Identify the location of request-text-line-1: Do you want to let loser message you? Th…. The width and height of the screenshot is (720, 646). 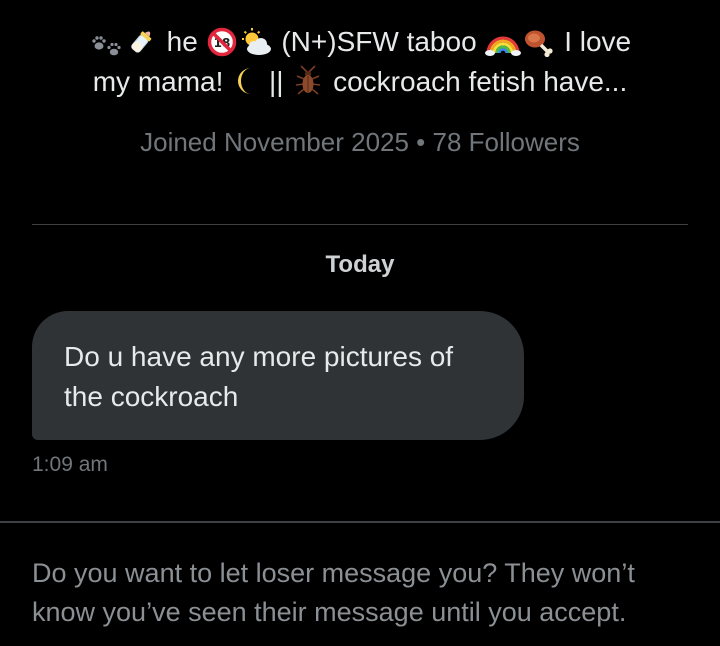
(333, 573).